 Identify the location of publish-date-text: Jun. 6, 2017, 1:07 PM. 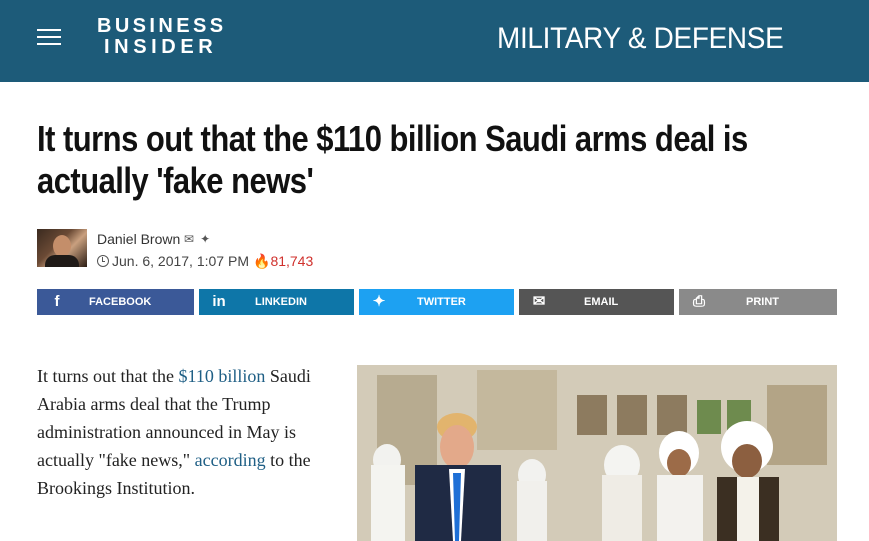
(180, 261).